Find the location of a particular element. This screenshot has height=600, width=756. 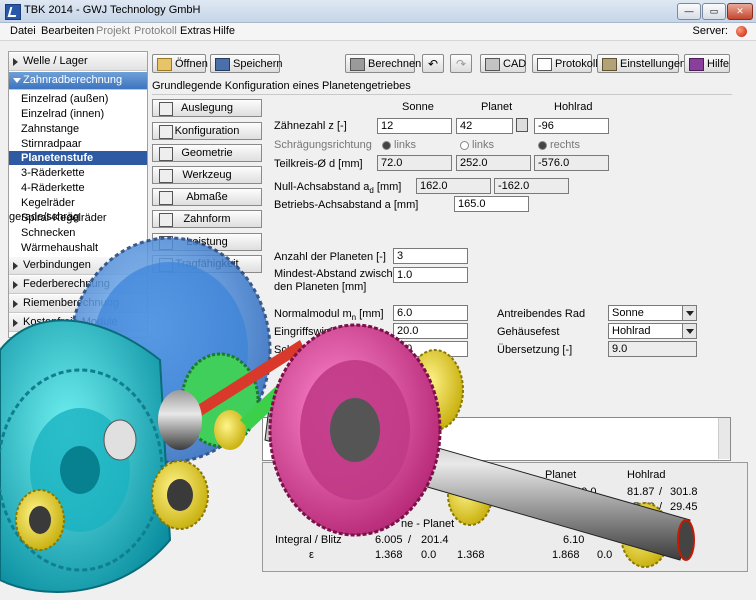

helix-planet-radio is located at coordinates (464, 145).